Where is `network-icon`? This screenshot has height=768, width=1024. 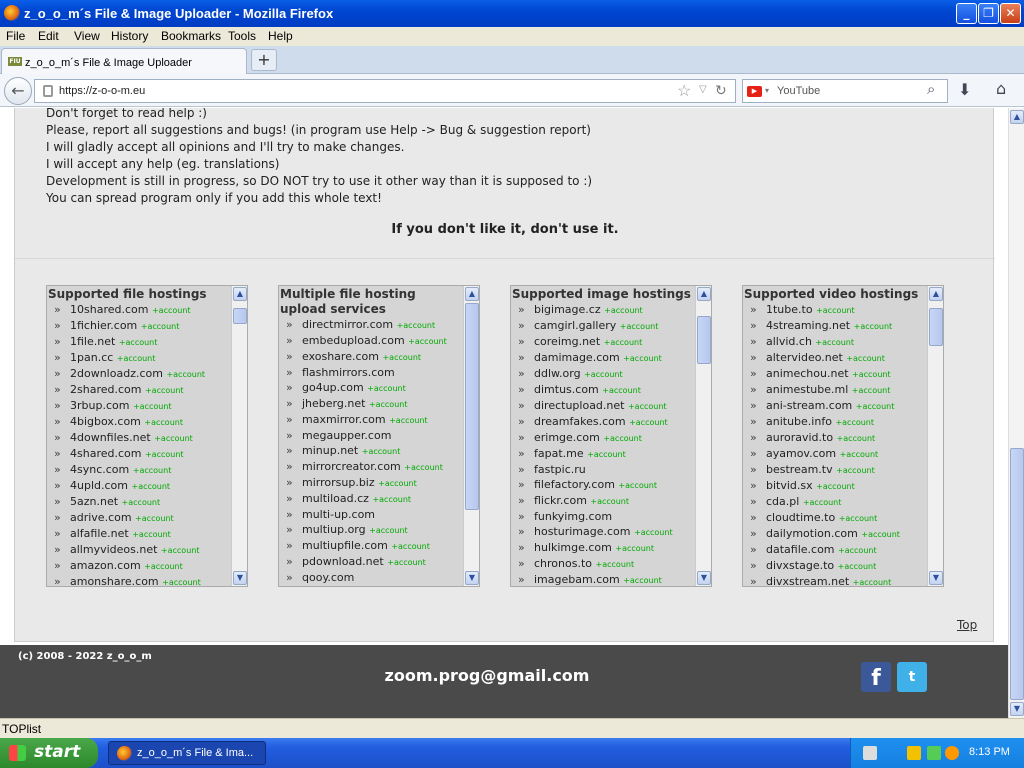 network-icon is located at coordinates (934, 753).